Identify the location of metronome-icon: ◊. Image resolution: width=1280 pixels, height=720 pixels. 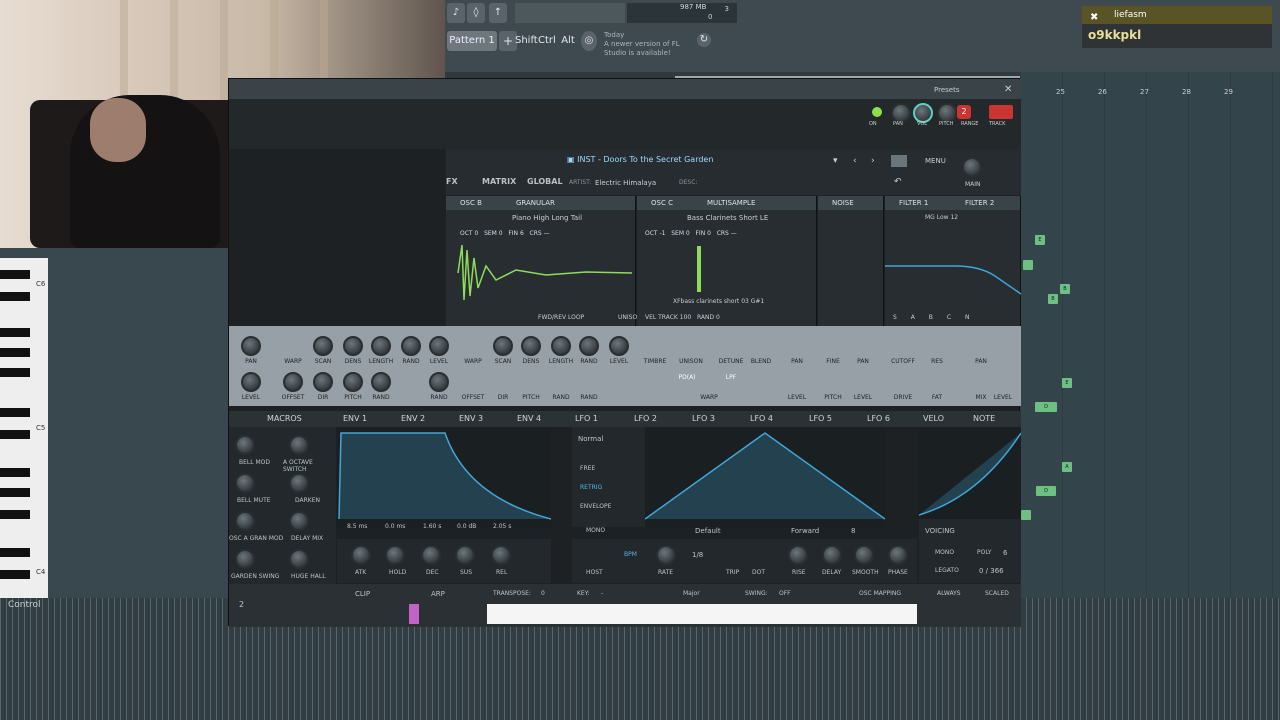
(476, 13).